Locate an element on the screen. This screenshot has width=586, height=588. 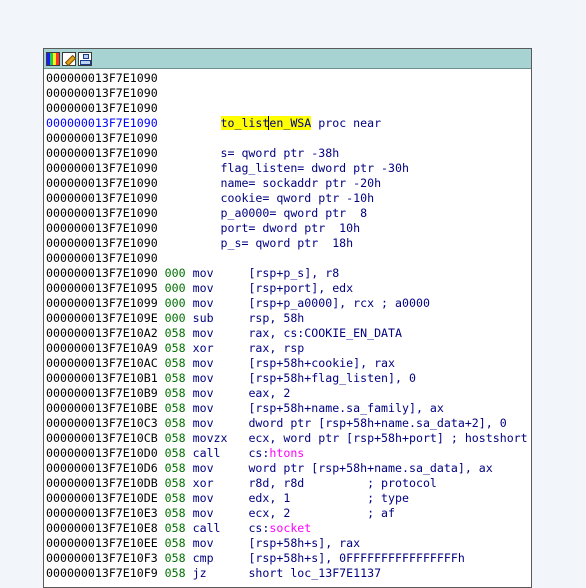
listing-line: 000000013F7E10B9 058 mov eax, 2 is located at coordinates (287, 393).